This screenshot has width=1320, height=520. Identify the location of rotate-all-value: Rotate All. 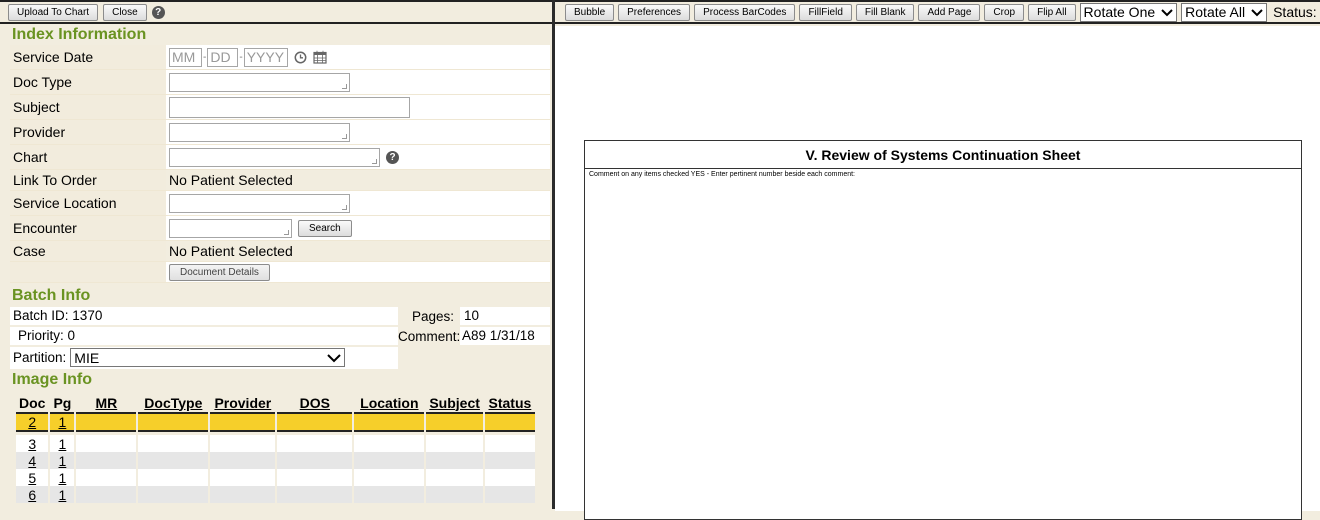
(1215, 12).